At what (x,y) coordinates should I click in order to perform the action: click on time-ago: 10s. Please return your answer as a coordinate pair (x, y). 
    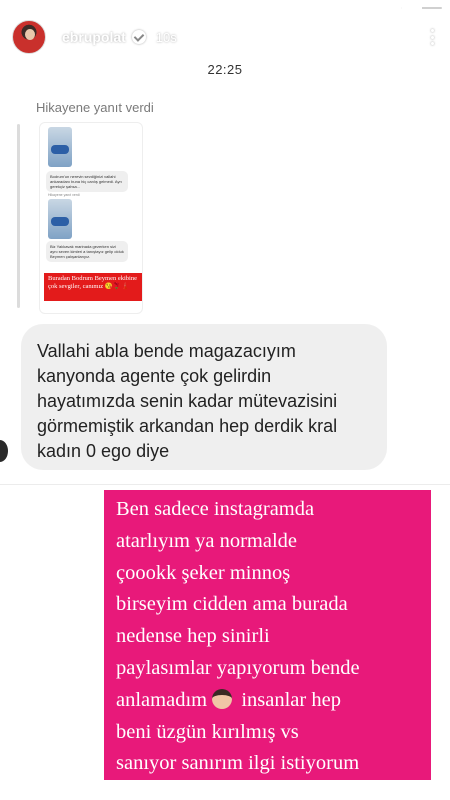
    Looking at the image, I should click on (166, 37).